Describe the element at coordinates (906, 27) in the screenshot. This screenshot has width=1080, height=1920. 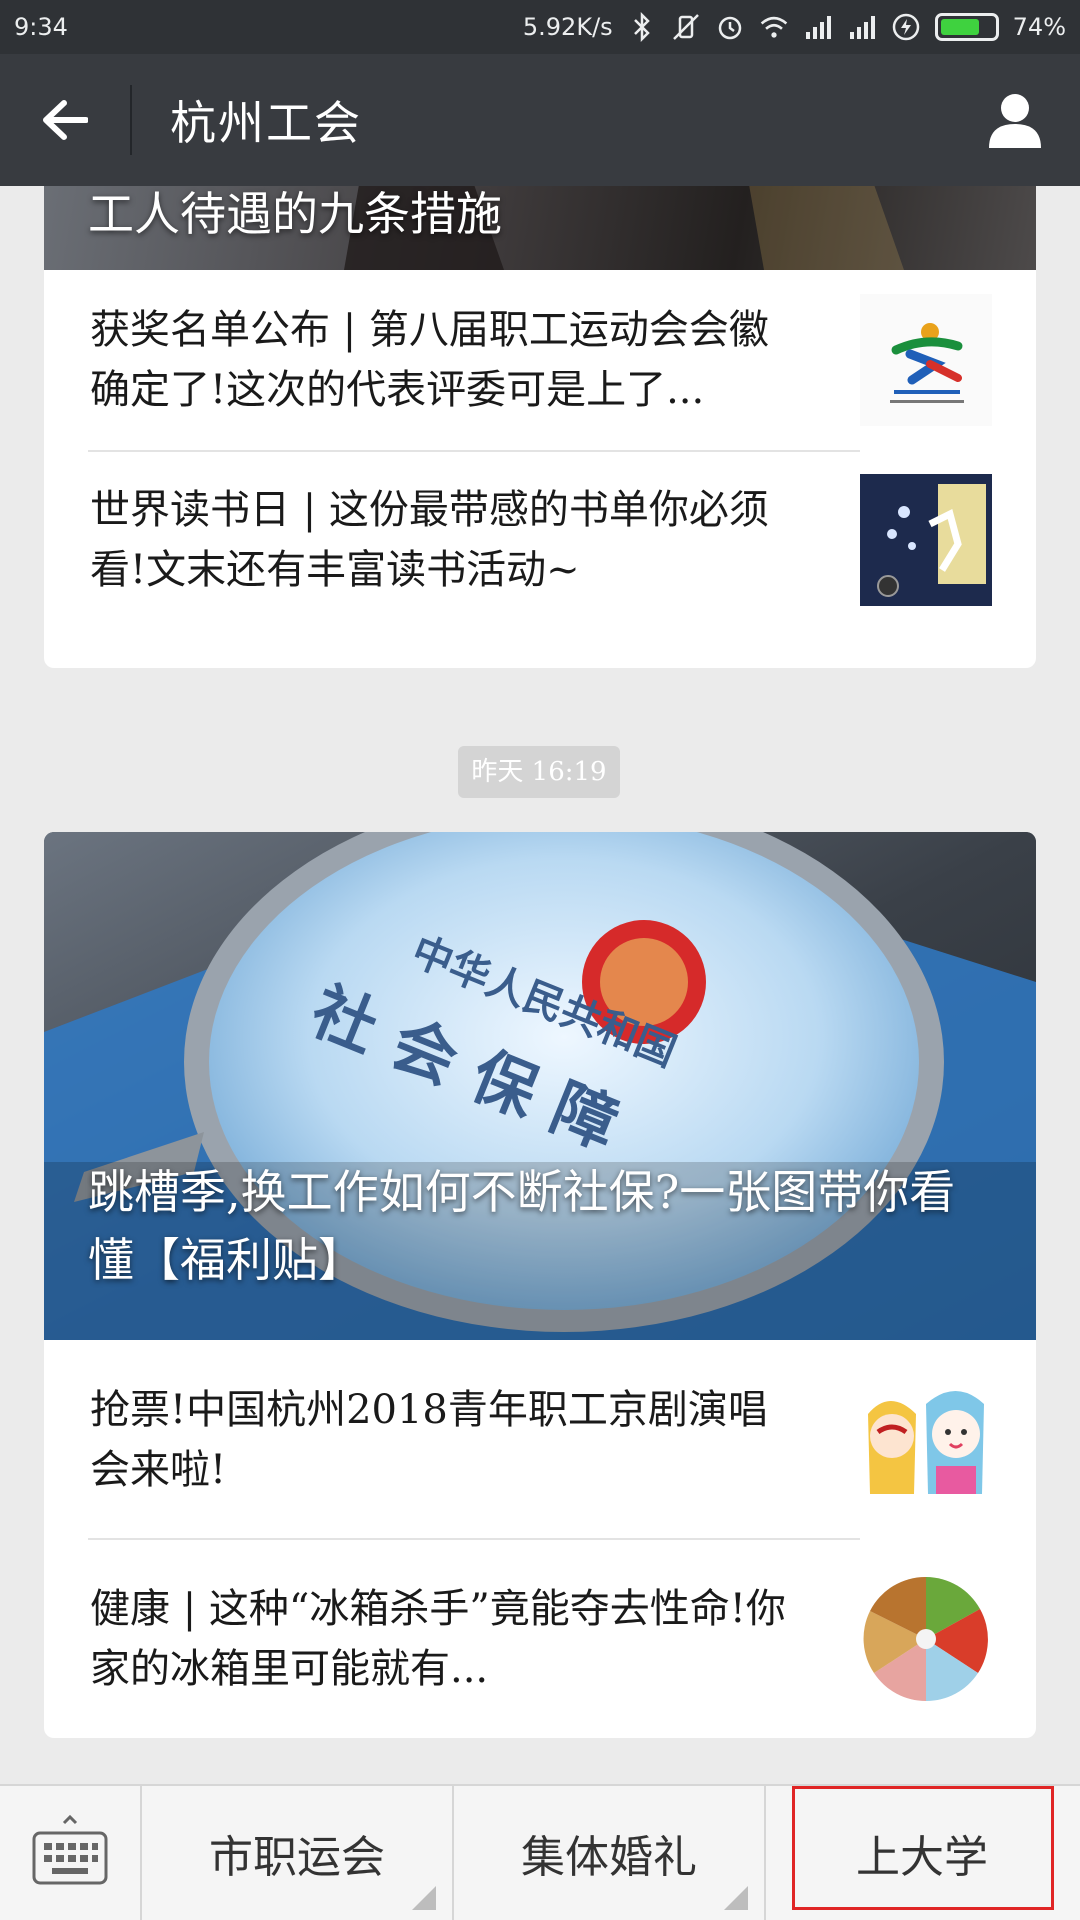
I see `charging-icon` at that location.